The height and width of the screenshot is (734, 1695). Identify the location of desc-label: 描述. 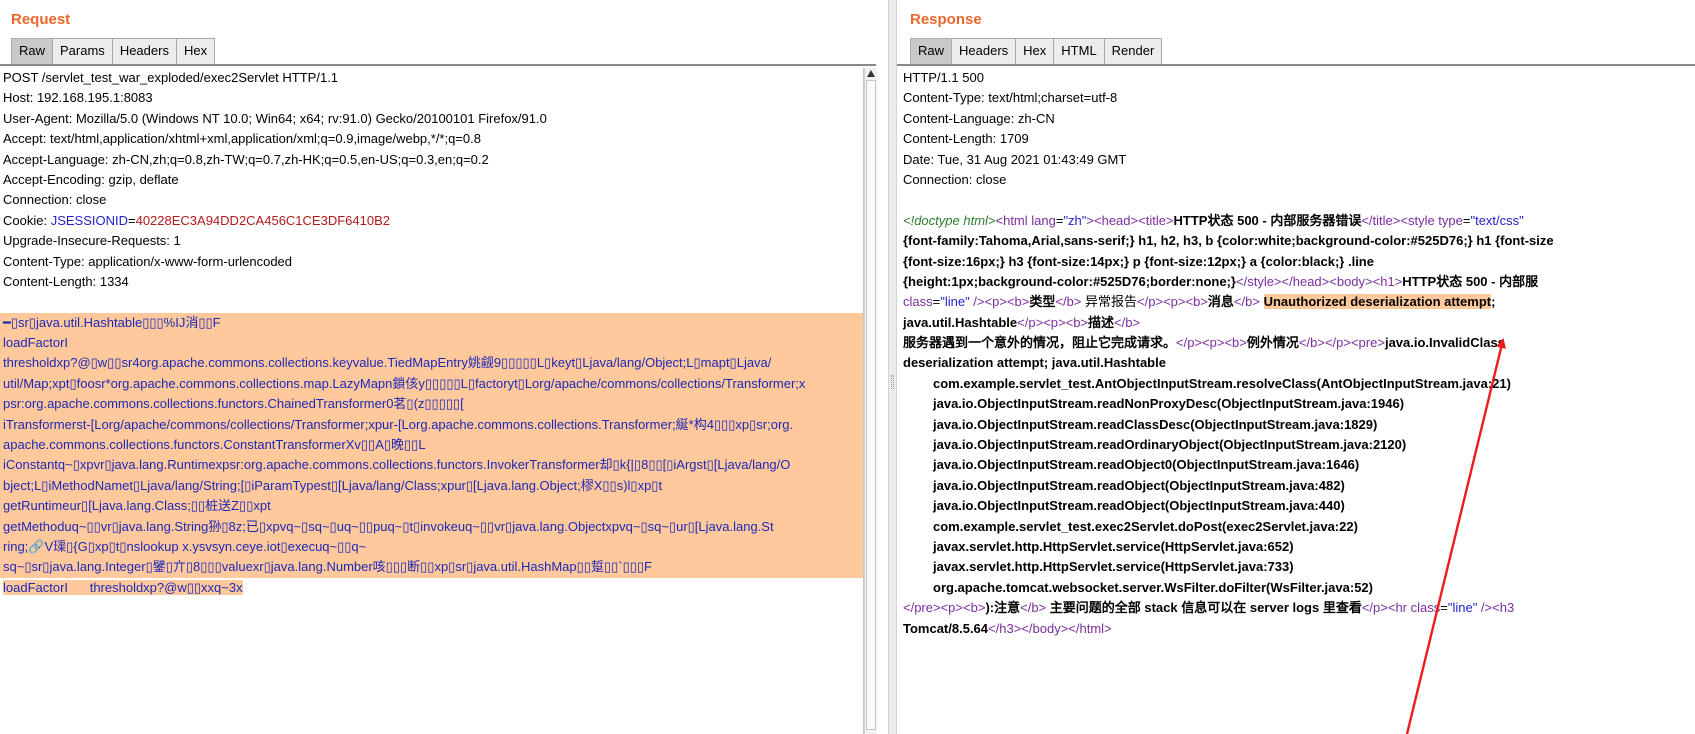
(1101, 322).